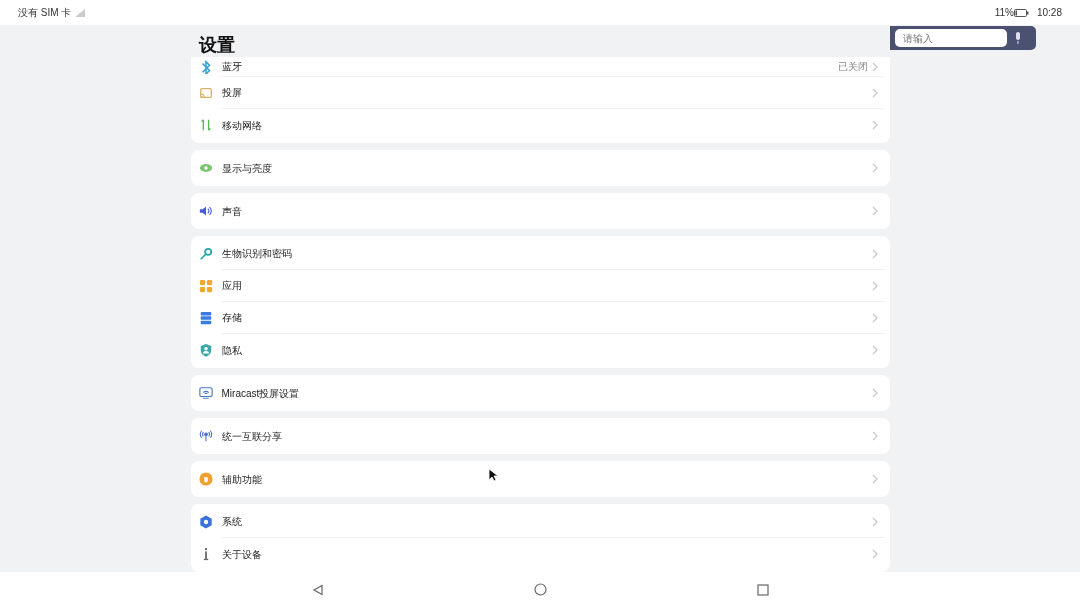 The height and width of the screenshot is (607, 1080). What do you see at coordinates (205, 479) in the screenshot?
I see `hand-circle-icon` at bounding box center [205, 479].